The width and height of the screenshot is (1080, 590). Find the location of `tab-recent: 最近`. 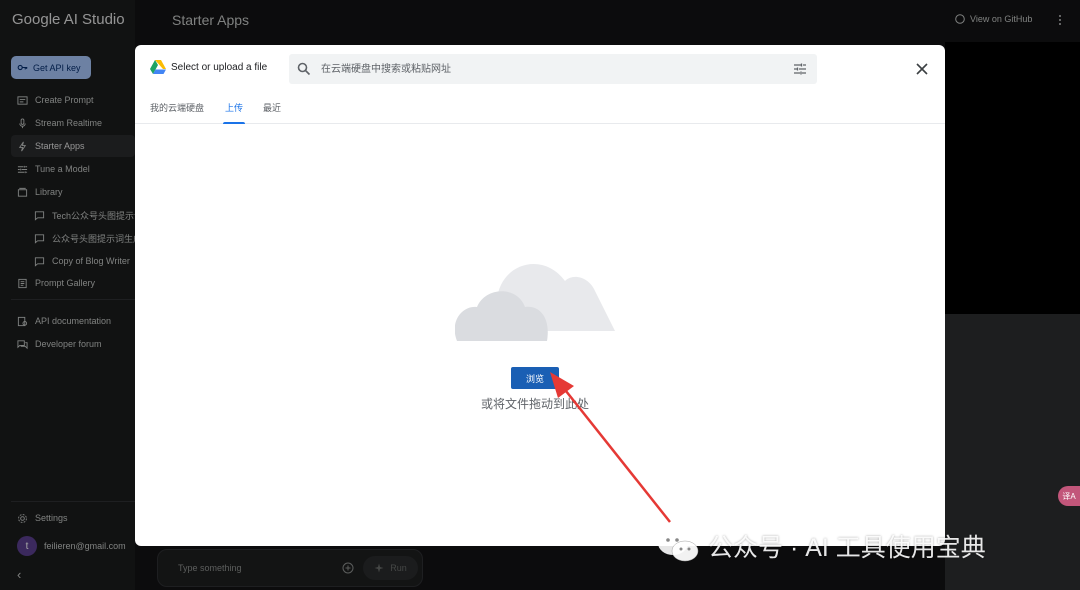

tab-recent: 最近 is located at coordinates (272, 112).